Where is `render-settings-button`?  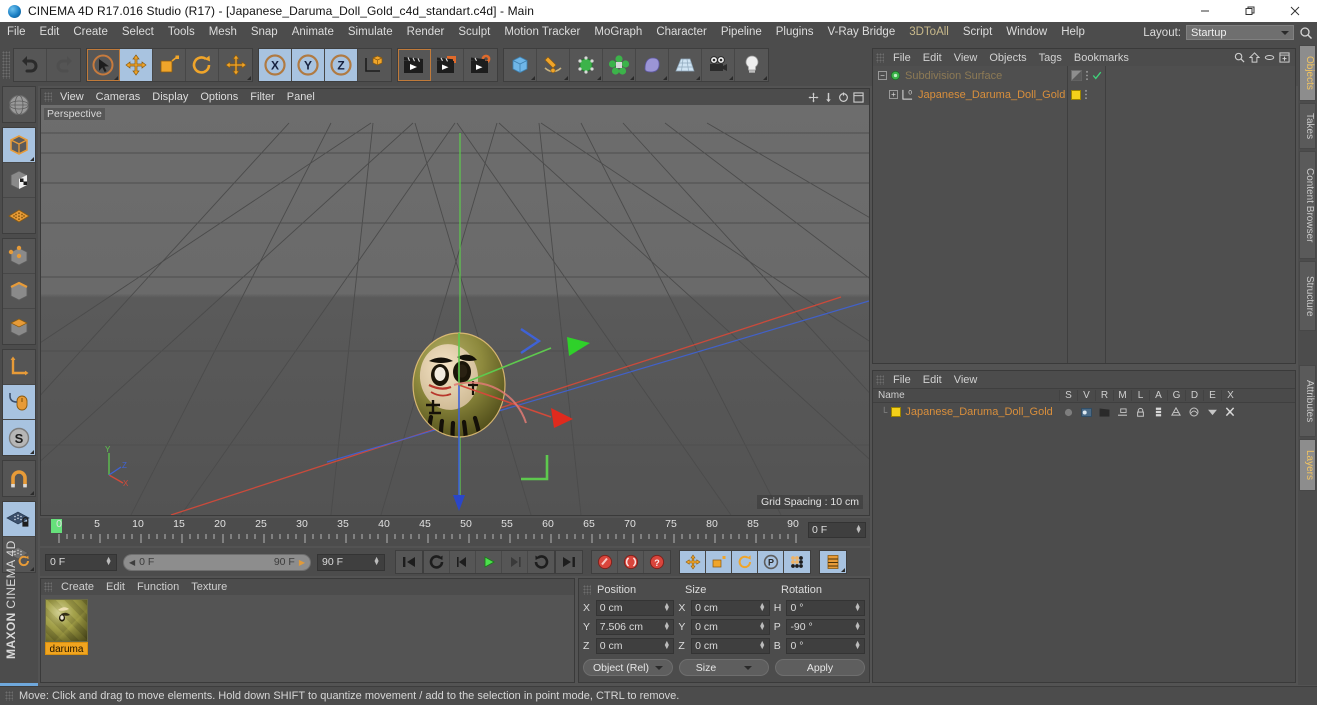 render-settings-button is located at coordinates (480, 64).